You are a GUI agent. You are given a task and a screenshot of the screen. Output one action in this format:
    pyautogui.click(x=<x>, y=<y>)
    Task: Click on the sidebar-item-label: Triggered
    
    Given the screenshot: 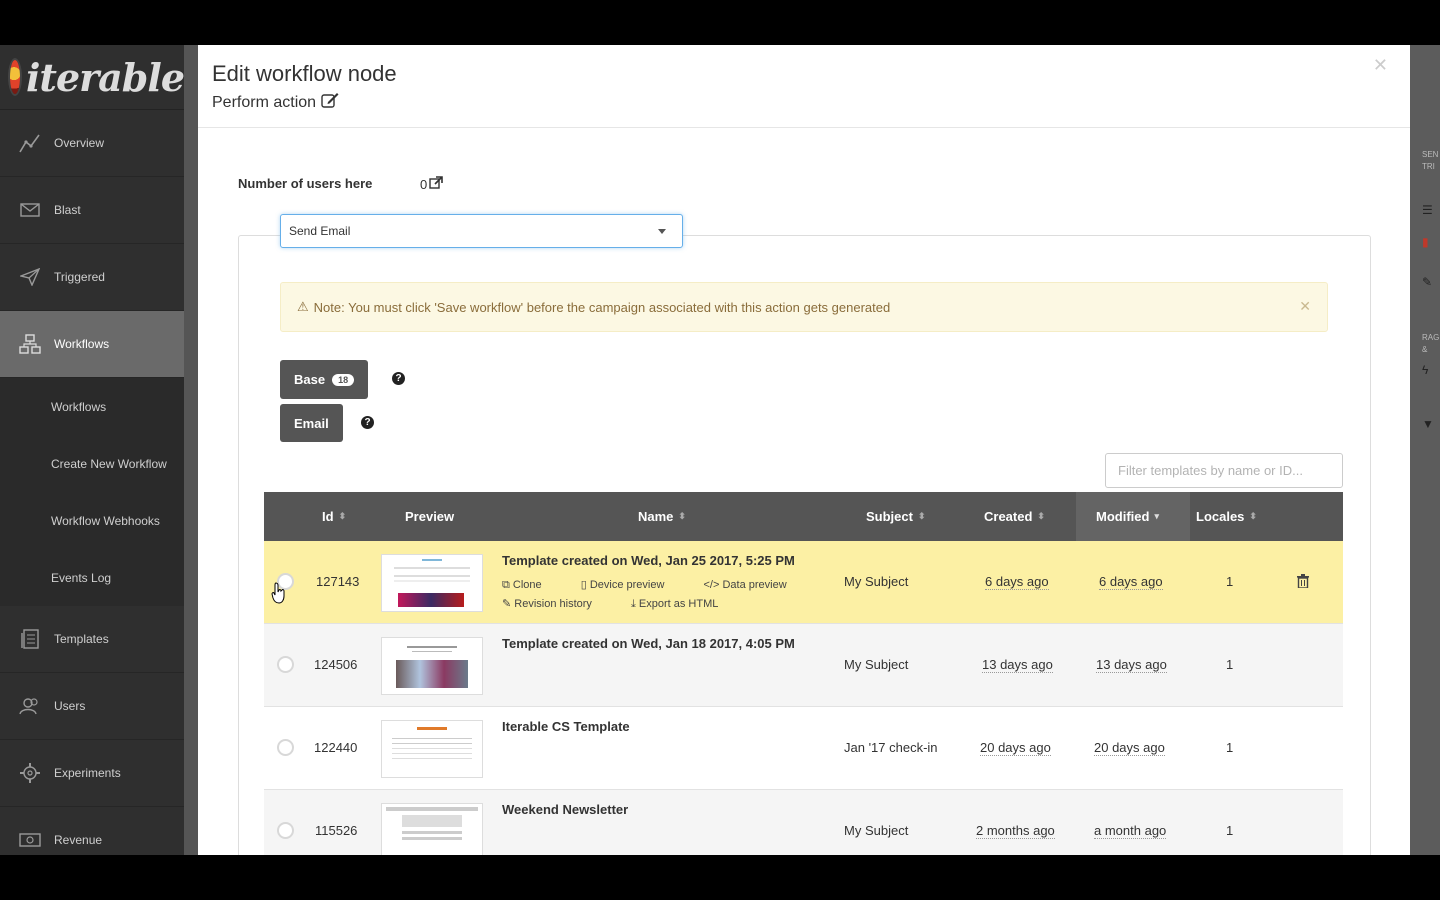 What is the action you would take?
    pyautogui.click(x=79, y=277)
    